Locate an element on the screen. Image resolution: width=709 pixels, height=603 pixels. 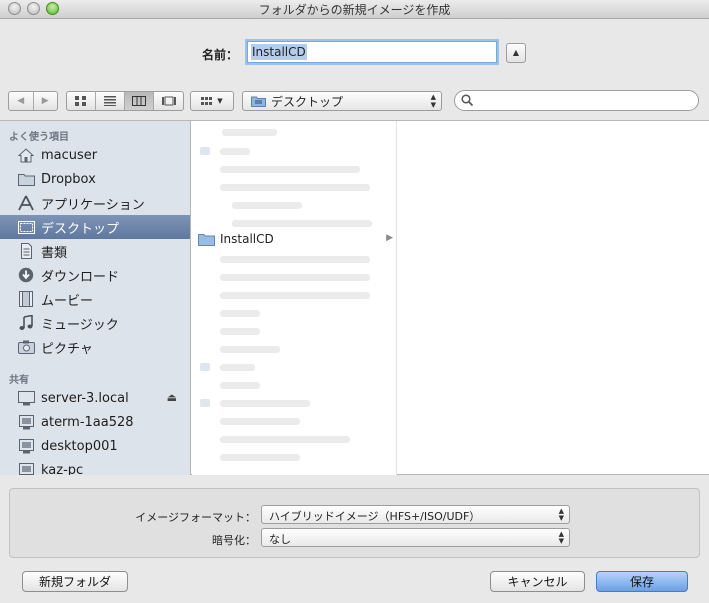
search-input is located at coordinates (582, 99).